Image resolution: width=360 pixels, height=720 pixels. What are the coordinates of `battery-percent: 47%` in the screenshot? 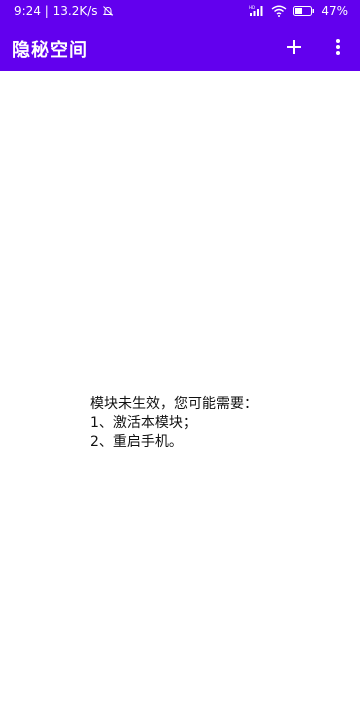 It's located at (334, 11).